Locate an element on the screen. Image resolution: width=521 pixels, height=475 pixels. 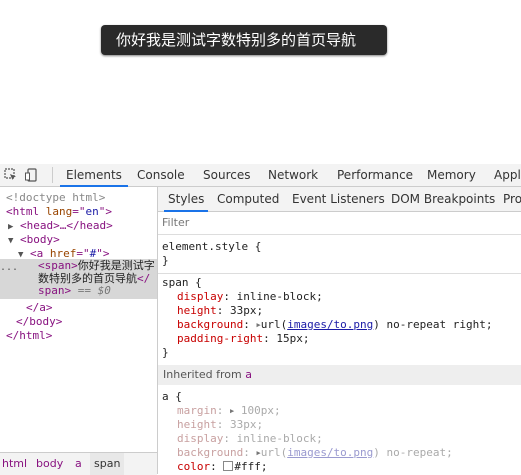
element-style-rule: element.style { } is located at coordinates (339, 255).